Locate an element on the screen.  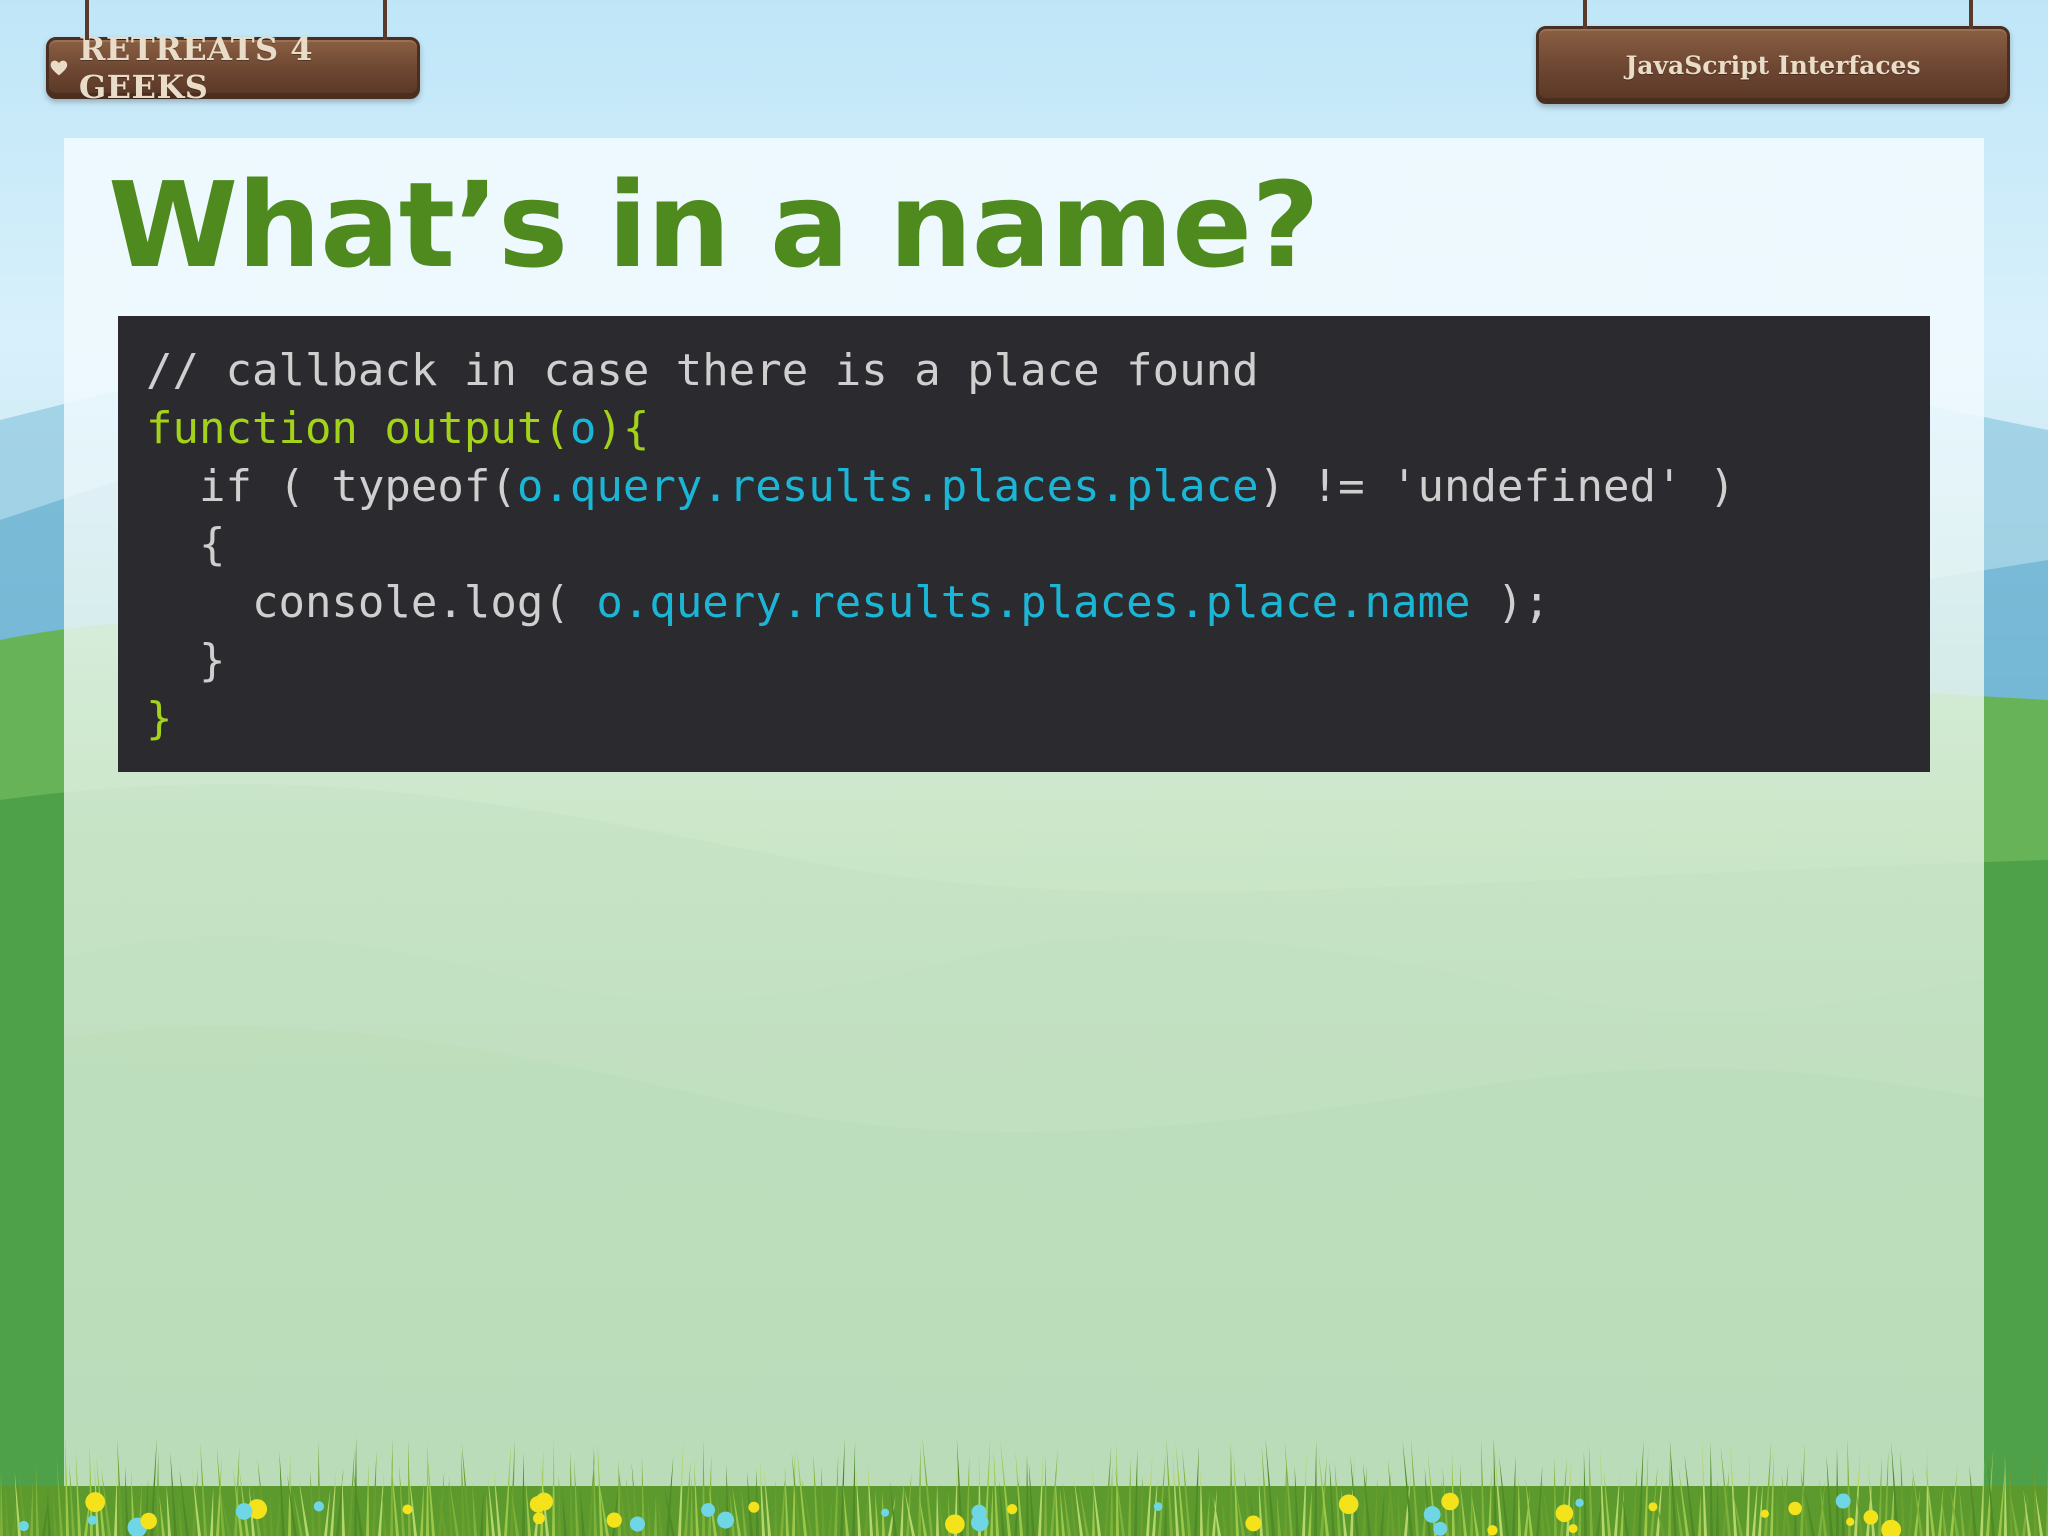
code-token-plain: console.log( is located at coordinates (371, 602).